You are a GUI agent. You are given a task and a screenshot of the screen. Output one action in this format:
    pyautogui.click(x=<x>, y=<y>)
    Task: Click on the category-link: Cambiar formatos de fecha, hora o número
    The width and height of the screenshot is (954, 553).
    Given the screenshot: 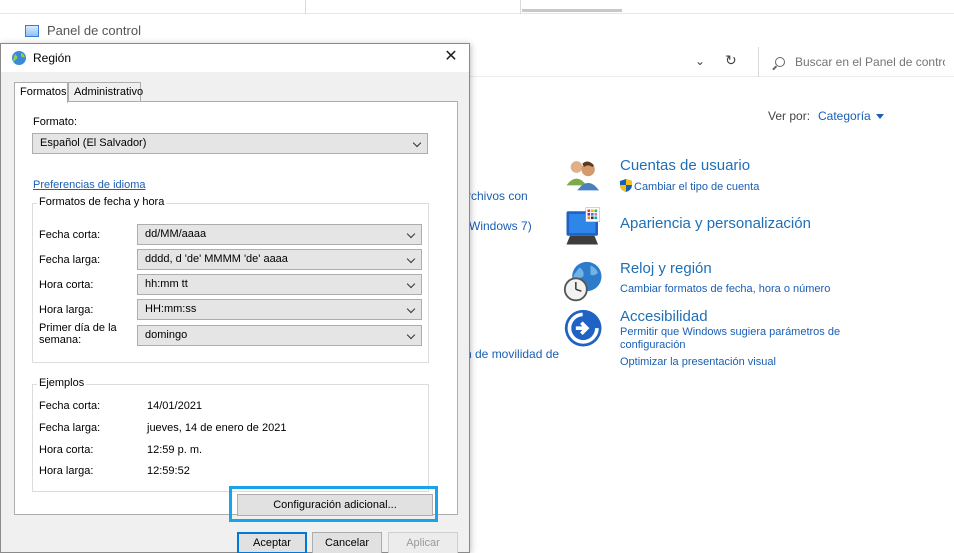 What is the action you would take?
    pyautogui.click(x=725, y=289)
    